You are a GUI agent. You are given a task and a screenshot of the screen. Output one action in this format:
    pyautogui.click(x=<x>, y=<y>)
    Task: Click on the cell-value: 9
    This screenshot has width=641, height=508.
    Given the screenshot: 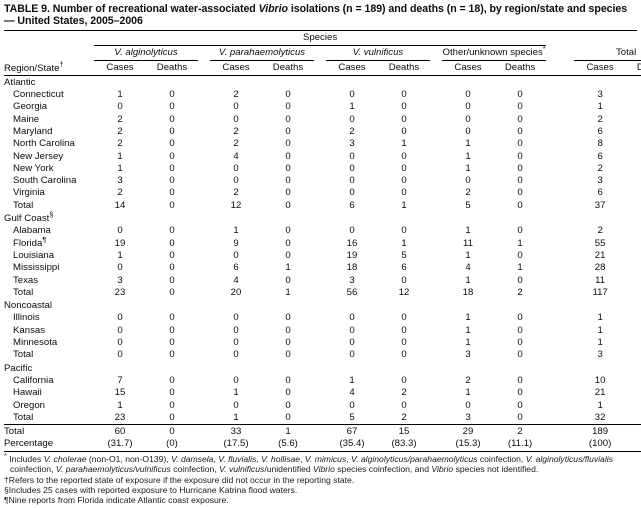 What is the action you would take?
    pyautogui.click(x=236, y=243)
    